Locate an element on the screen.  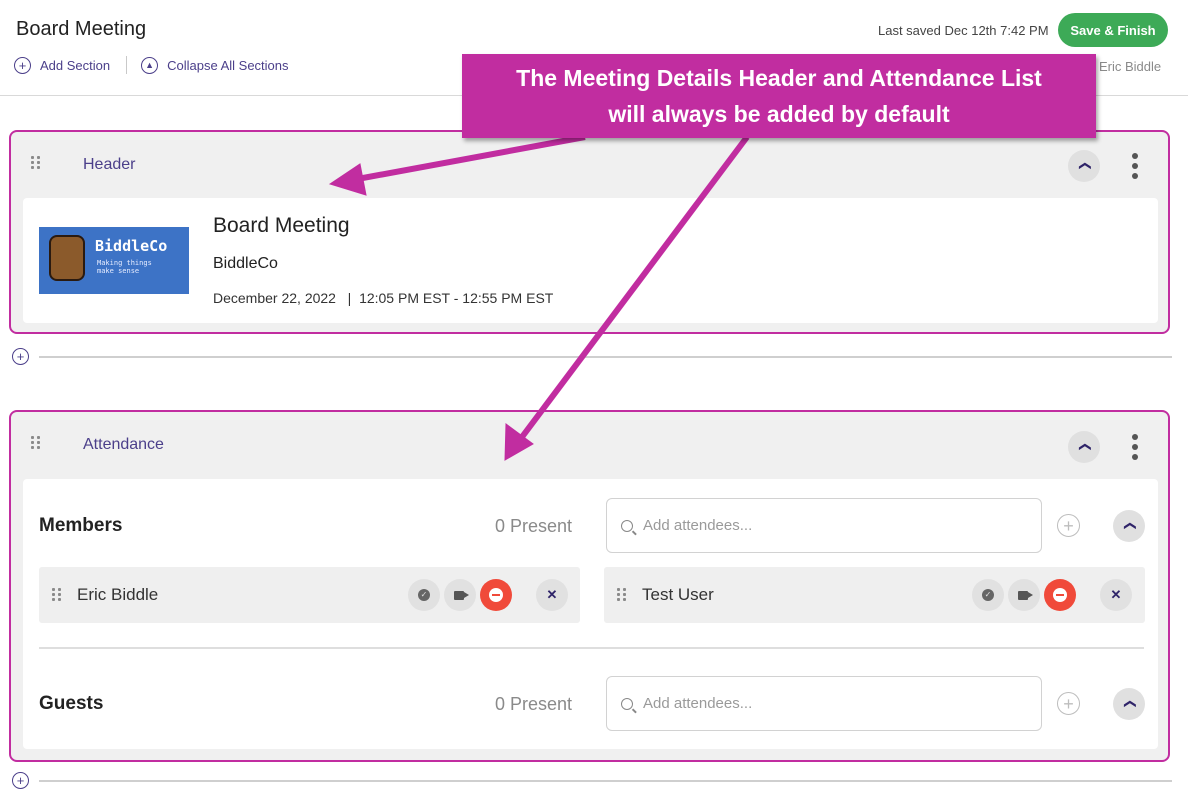
guests-search-input is located at coordinates (833, 703).